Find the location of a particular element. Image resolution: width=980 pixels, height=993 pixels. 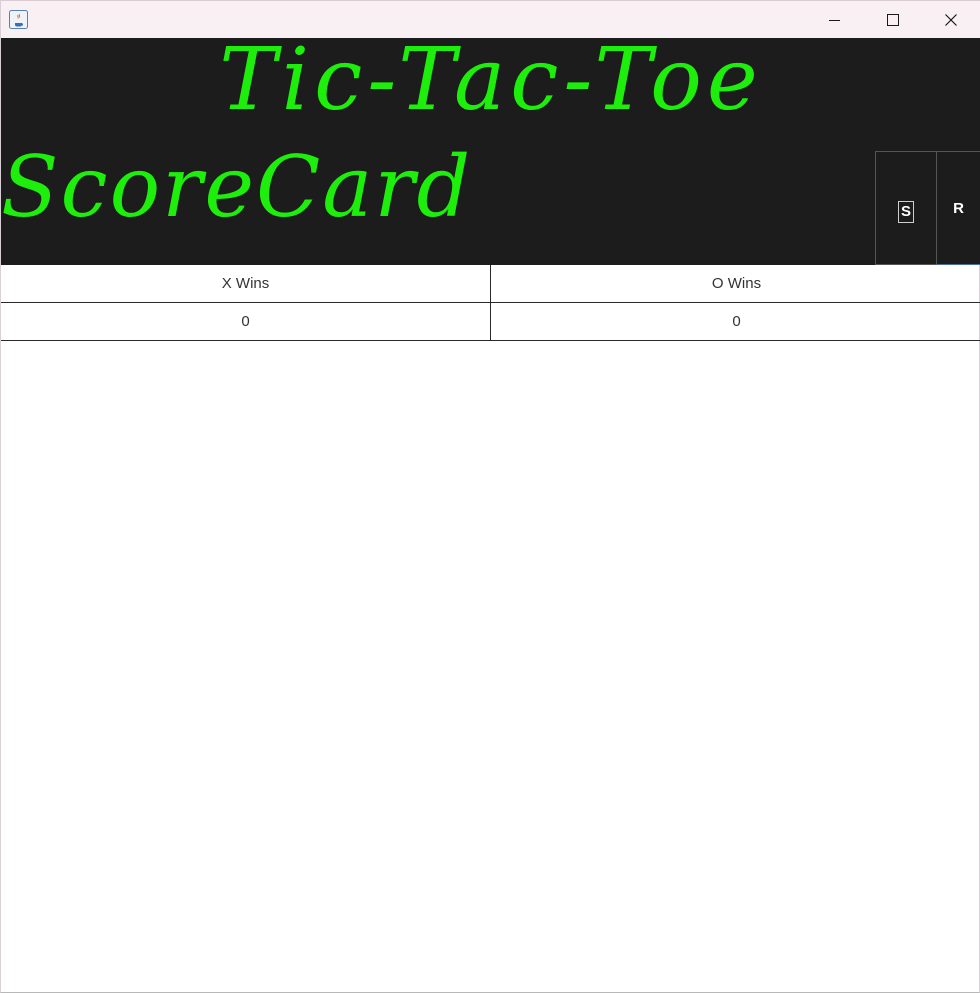

column-header-o-wins: O Wins is located at coordinates (735, 284).